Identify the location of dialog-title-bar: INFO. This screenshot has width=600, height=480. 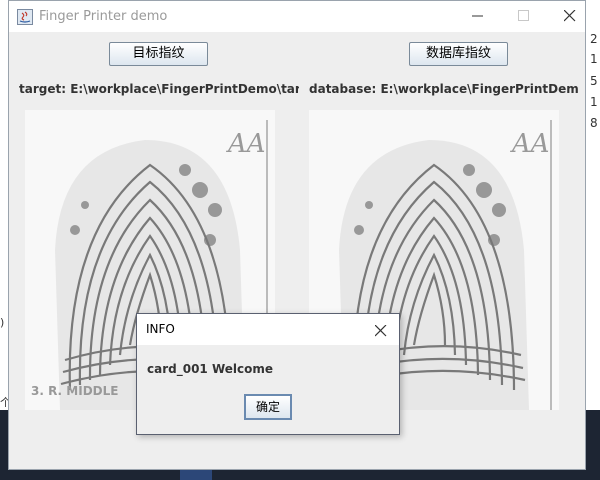
(268, 329).